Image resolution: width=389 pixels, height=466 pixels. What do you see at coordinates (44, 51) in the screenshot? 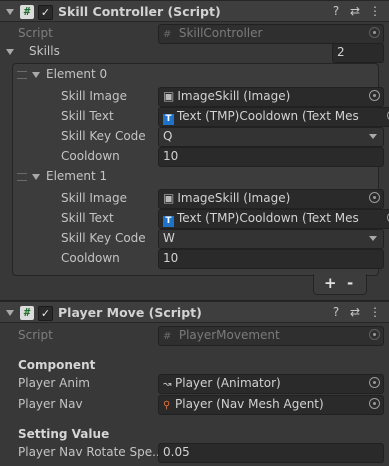
I see `skills-label: Skills` at bounding box center [44, 51].